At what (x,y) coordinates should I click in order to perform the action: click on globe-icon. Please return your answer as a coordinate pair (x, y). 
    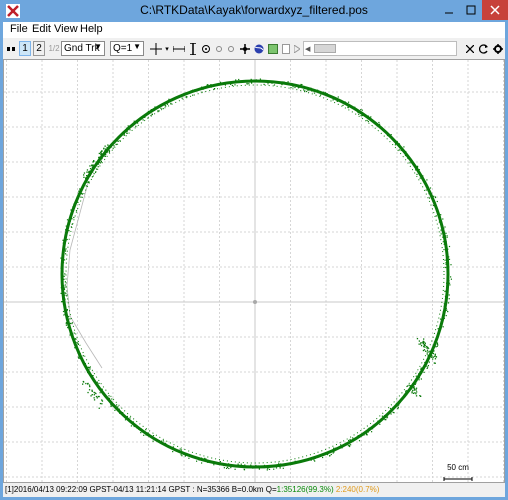
    Looking at the image, I should click on (259, 48).